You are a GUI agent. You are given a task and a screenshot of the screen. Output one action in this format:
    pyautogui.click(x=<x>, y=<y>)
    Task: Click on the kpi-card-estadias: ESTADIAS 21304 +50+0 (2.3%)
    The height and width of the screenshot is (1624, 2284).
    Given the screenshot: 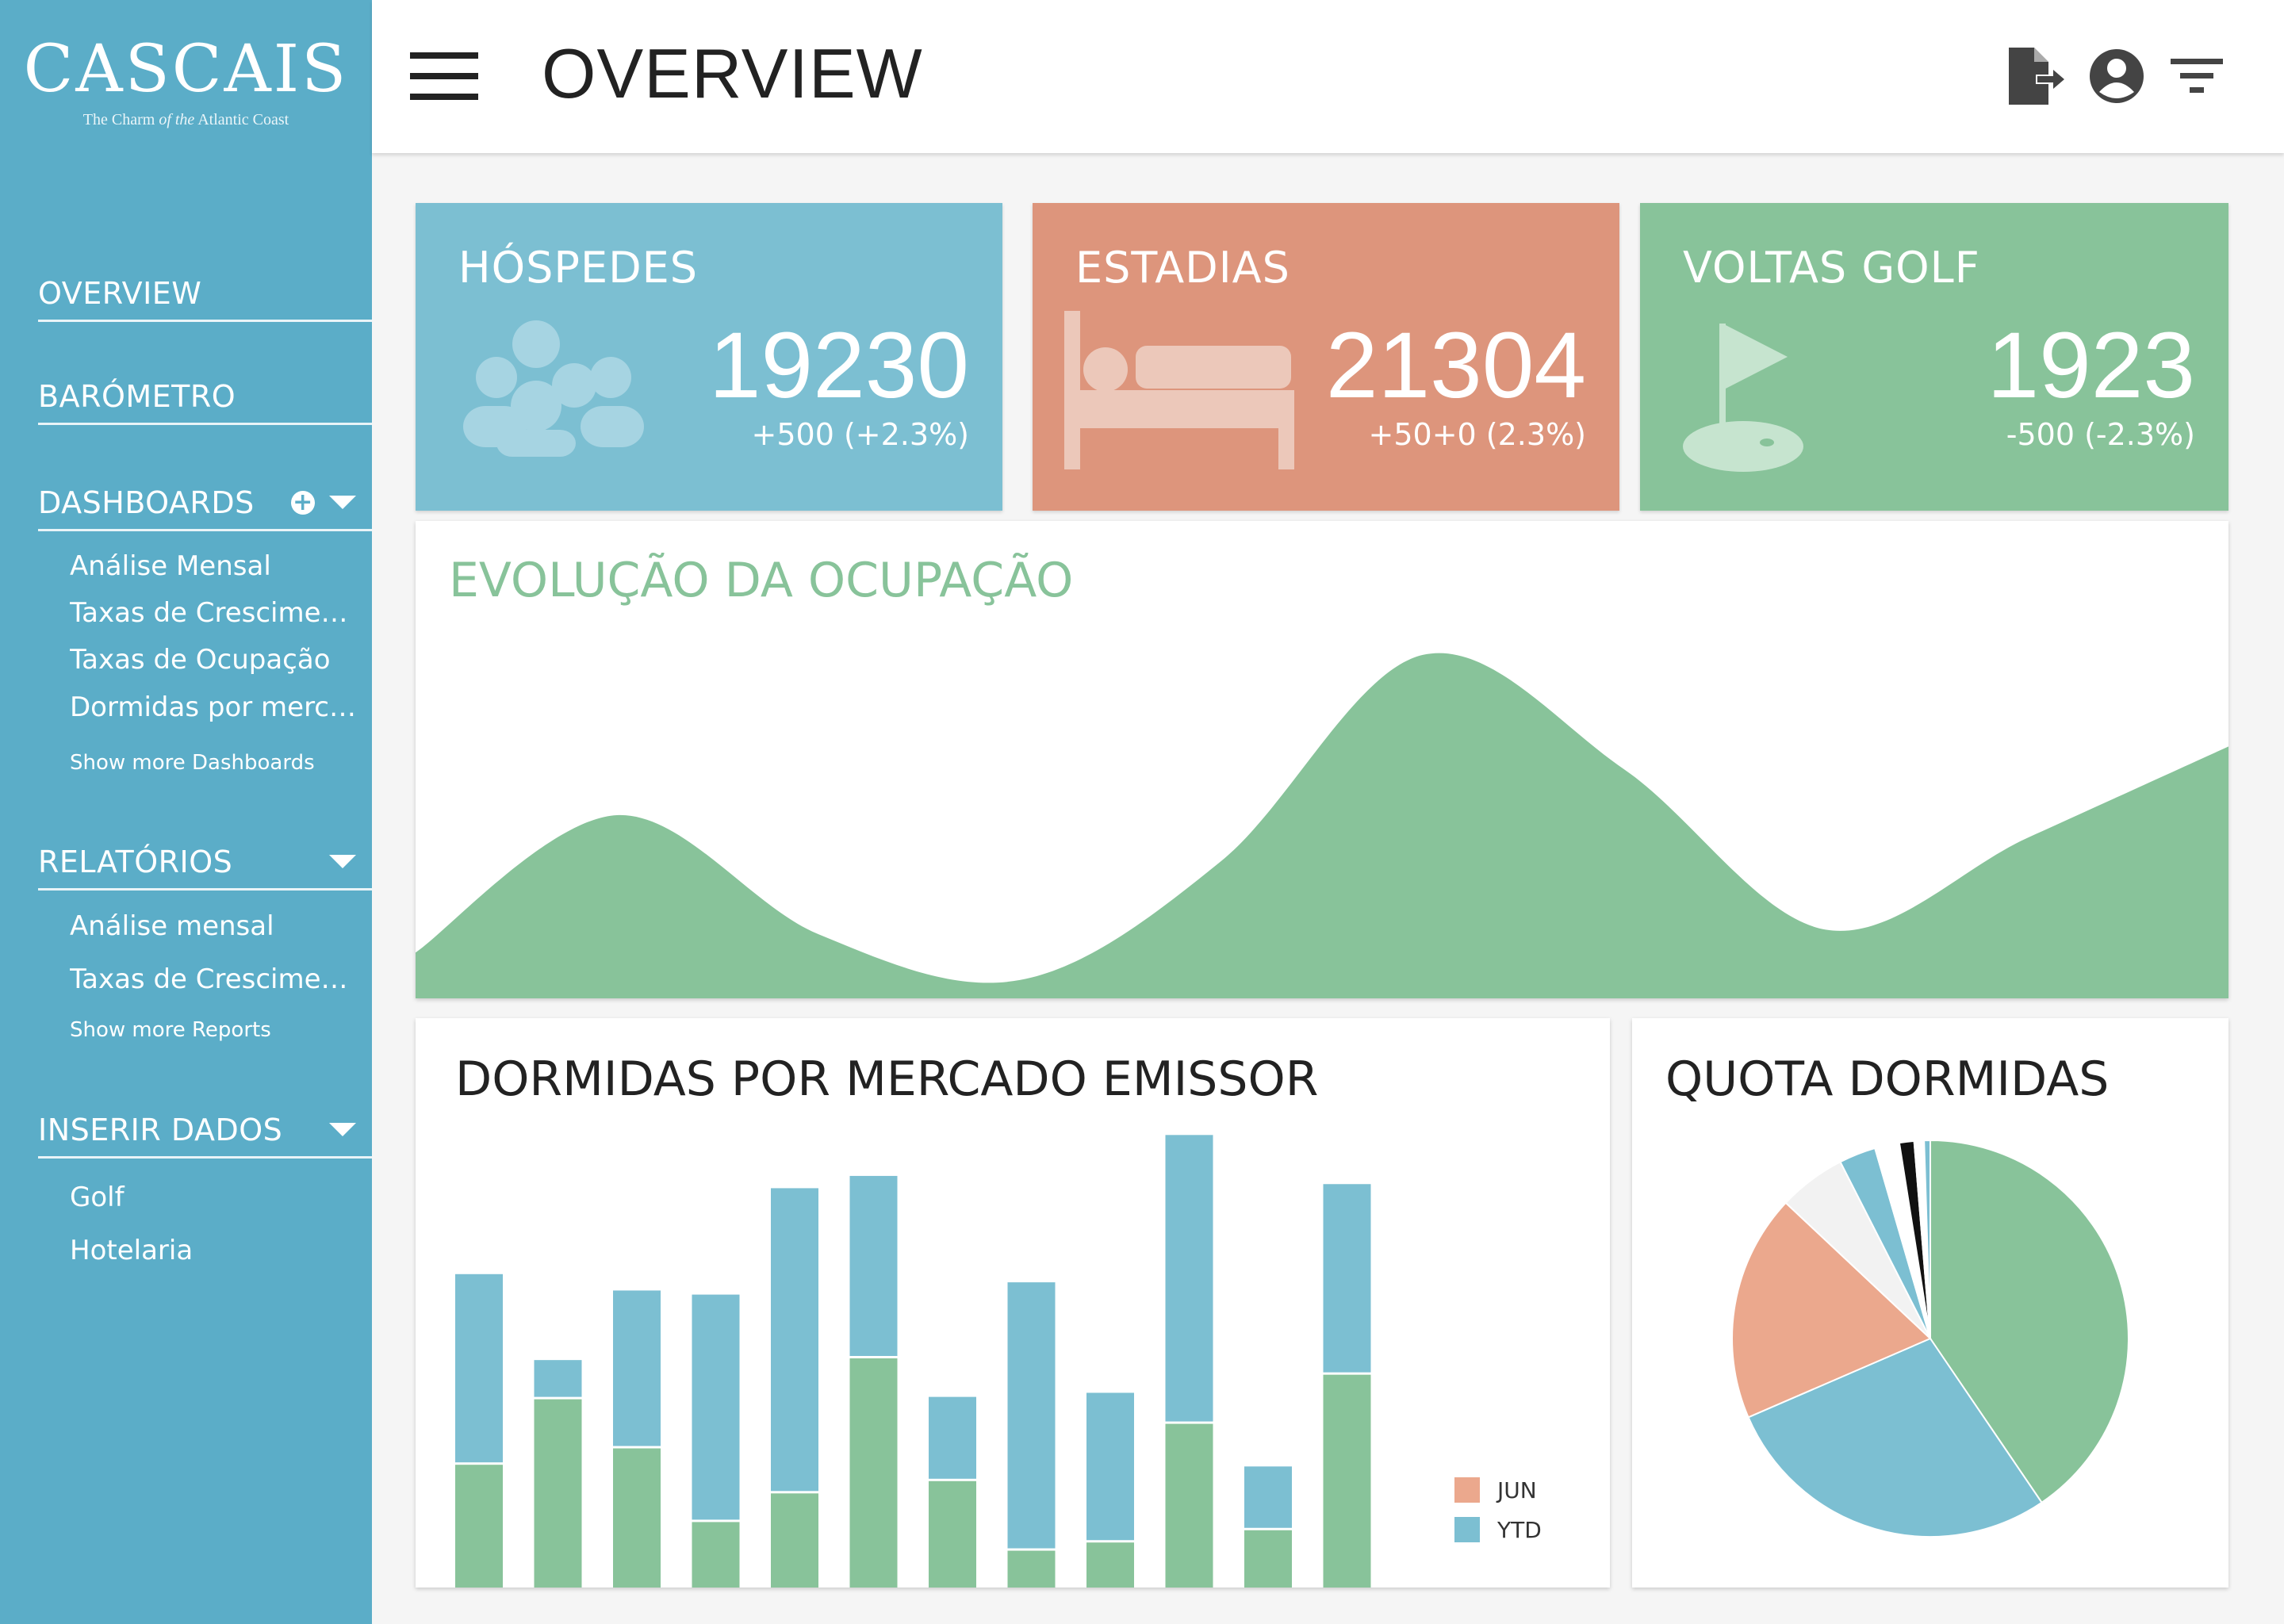 What is the action you would take?
    pyautogui.click(x=1326, y=357)
    